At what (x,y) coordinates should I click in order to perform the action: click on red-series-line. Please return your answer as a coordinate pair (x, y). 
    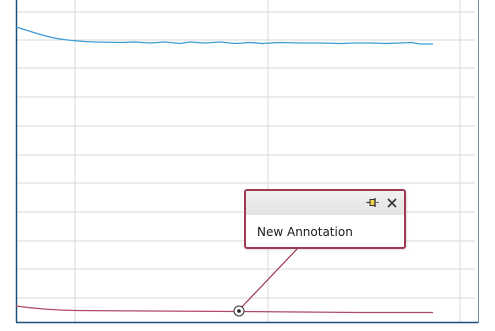
    Looking at the image, I should click on (224, 309).